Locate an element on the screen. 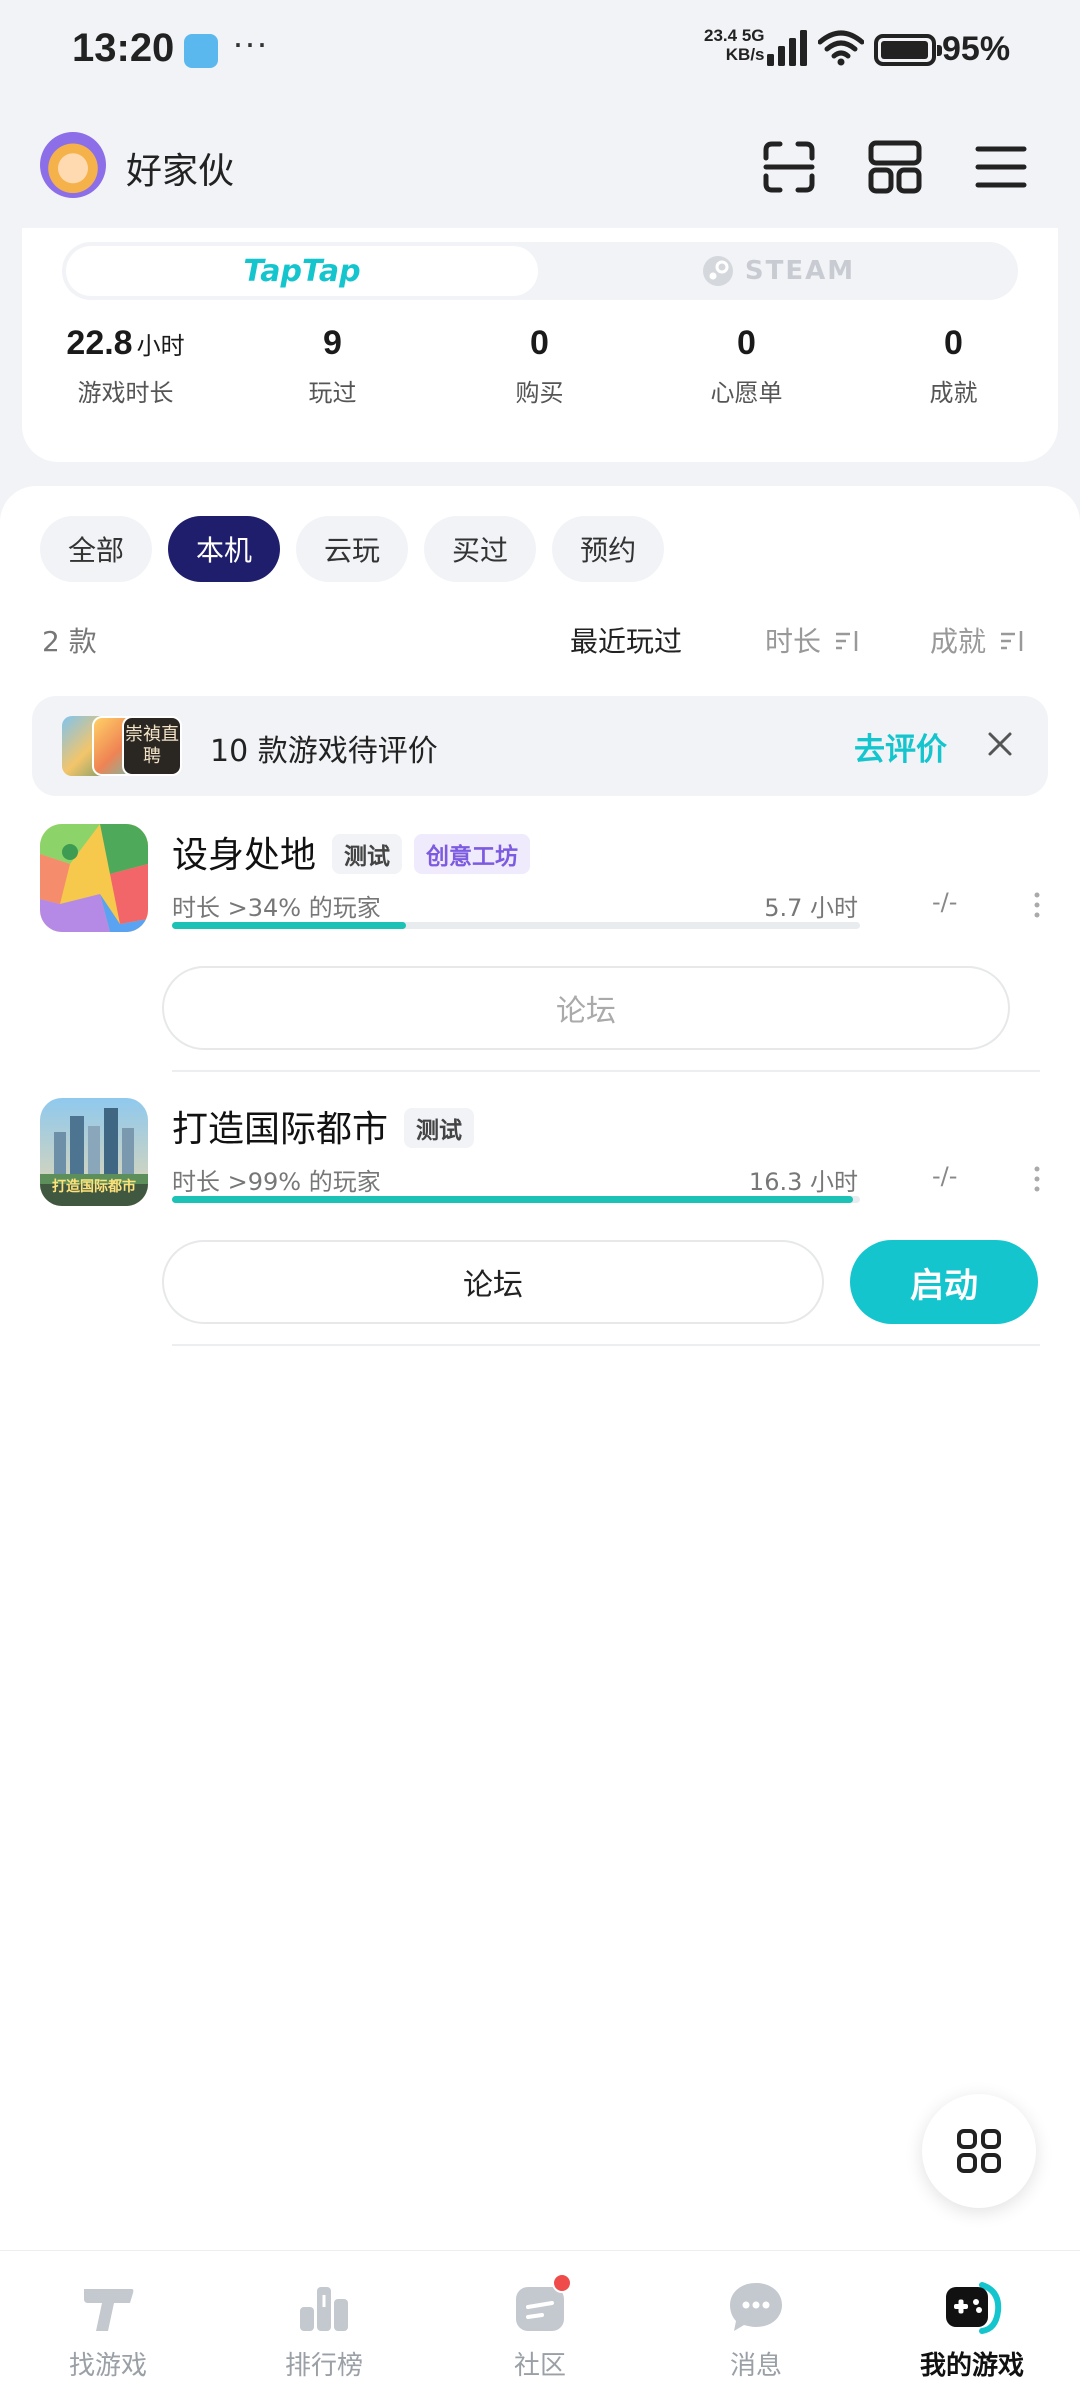 This screenshot has height=2400, width=1080. filter-cloud: 云玩 is located at coordinates (352, 549).